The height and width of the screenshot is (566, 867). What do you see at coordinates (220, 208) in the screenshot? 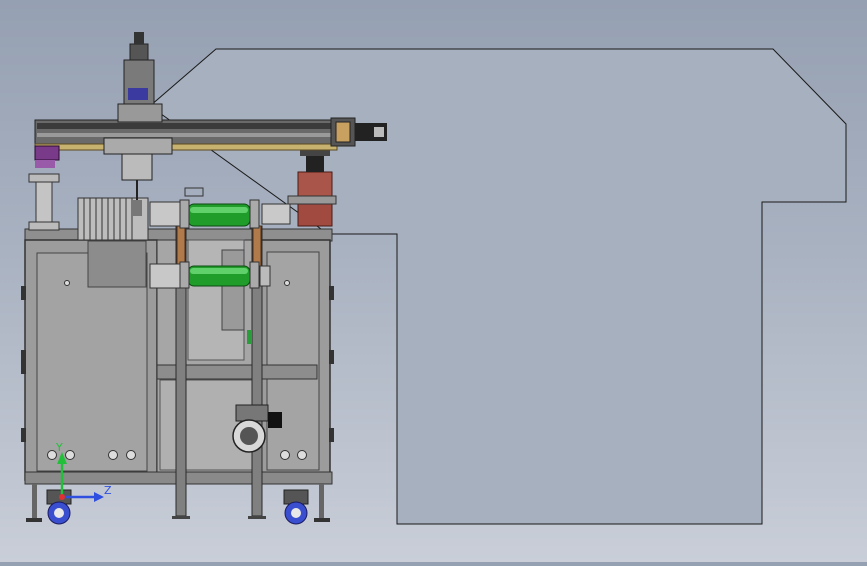
I see `upper-roller` at bounding box center [220, 208].